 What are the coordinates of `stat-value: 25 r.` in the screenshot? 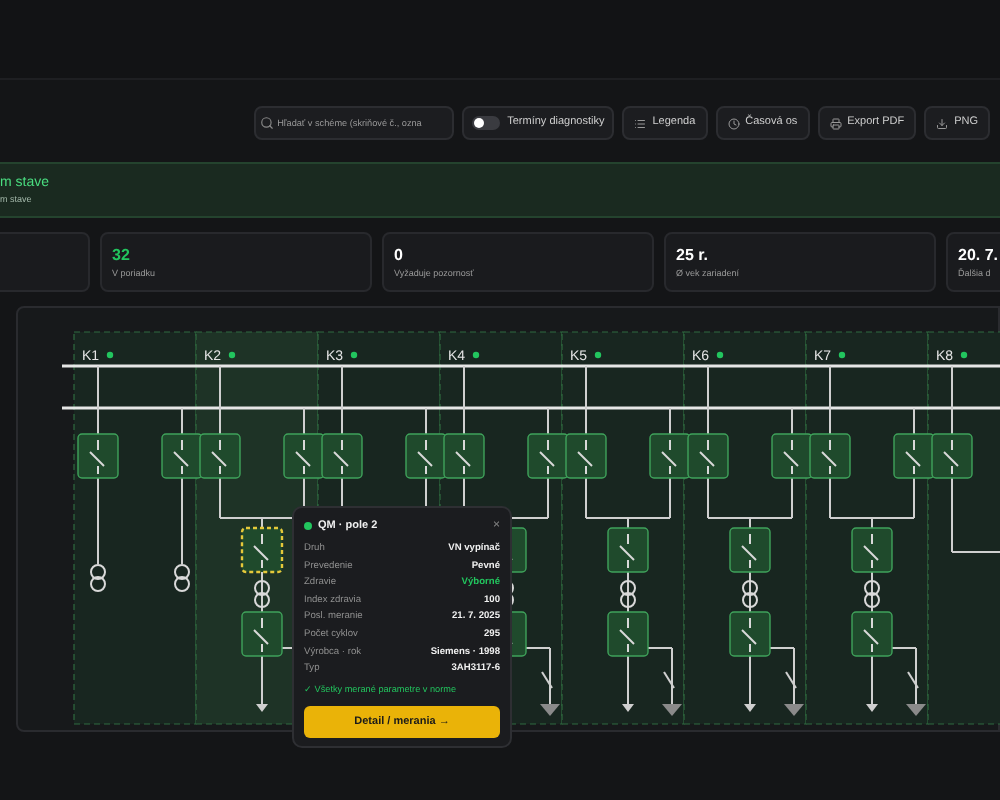 It's located at (693, 255).